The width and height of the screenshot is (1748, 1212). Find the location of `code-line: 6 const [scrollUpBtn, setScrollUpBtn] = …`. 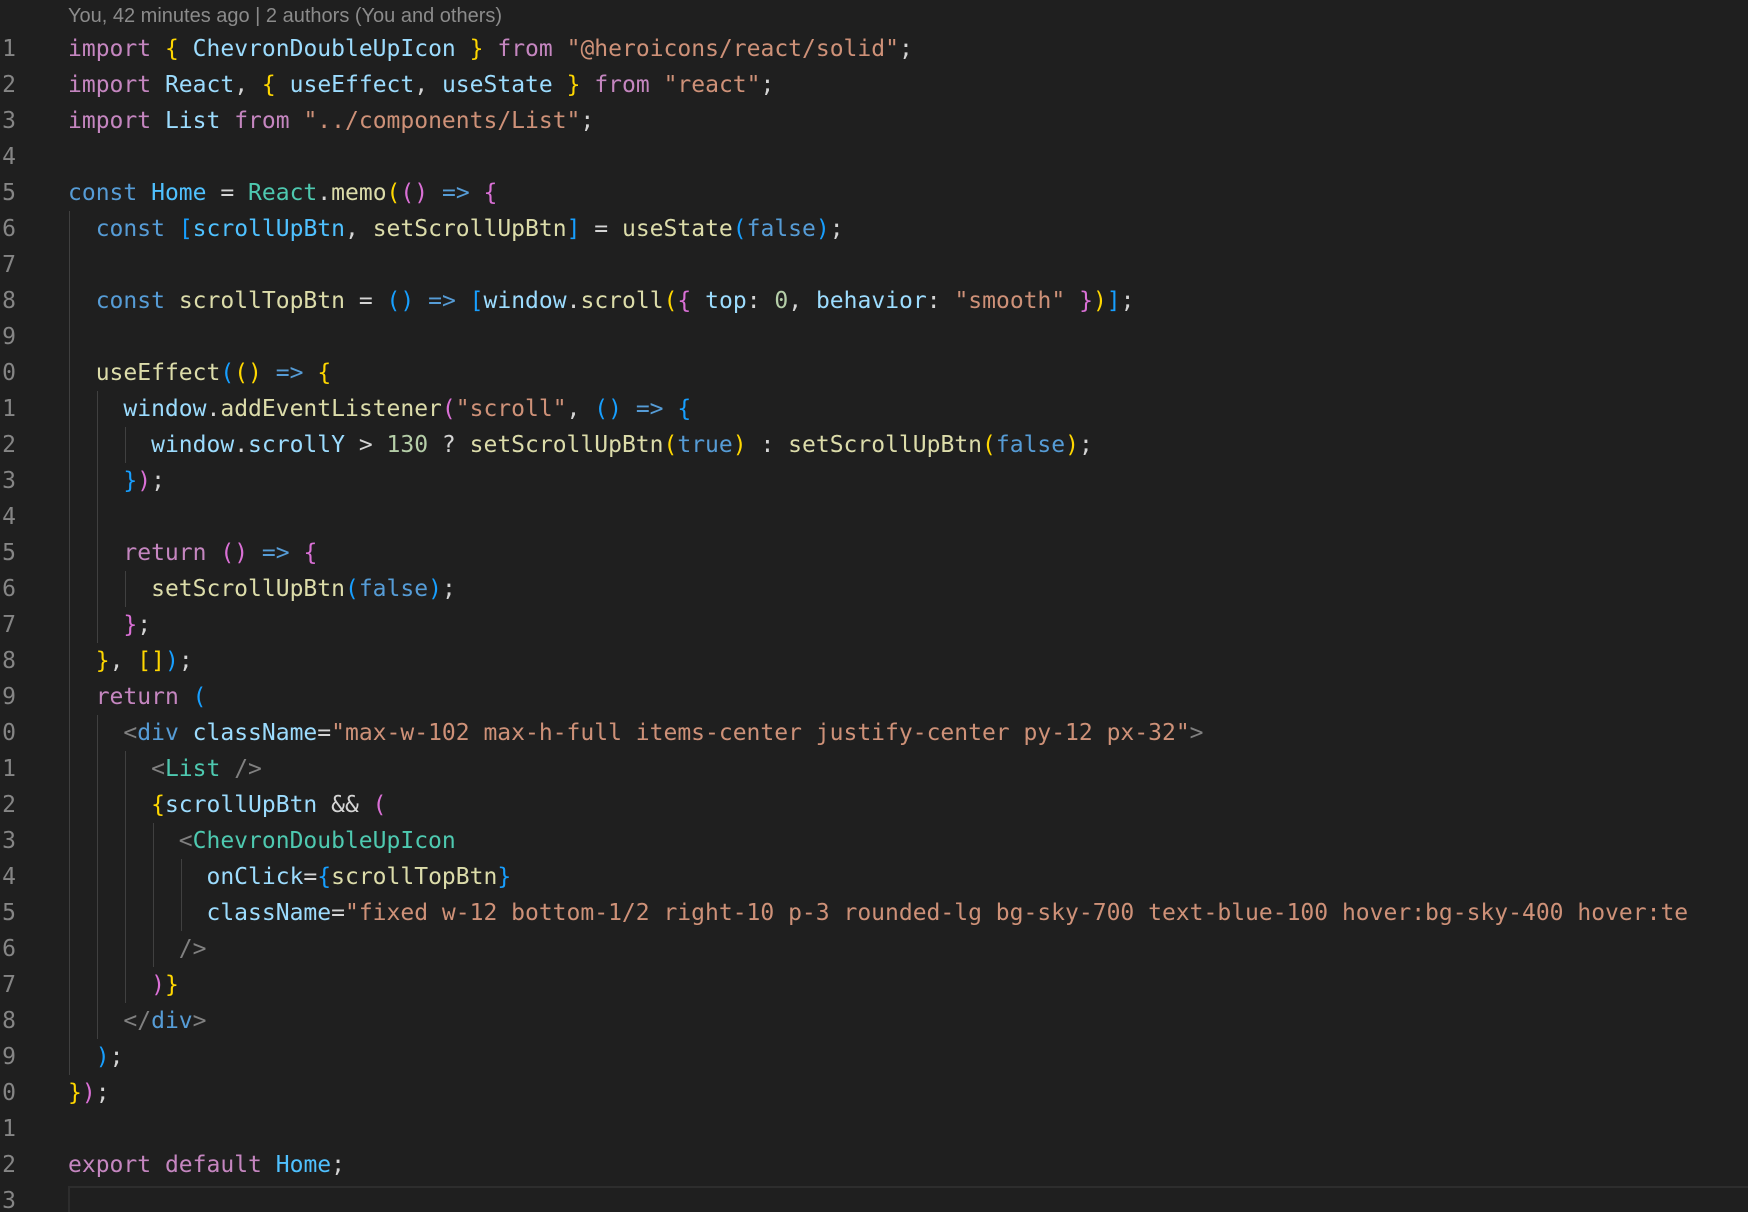

code-line: 6 const [scrollUpBtn, setScrollUpBtn] = … is located at coordinates (874, 229).